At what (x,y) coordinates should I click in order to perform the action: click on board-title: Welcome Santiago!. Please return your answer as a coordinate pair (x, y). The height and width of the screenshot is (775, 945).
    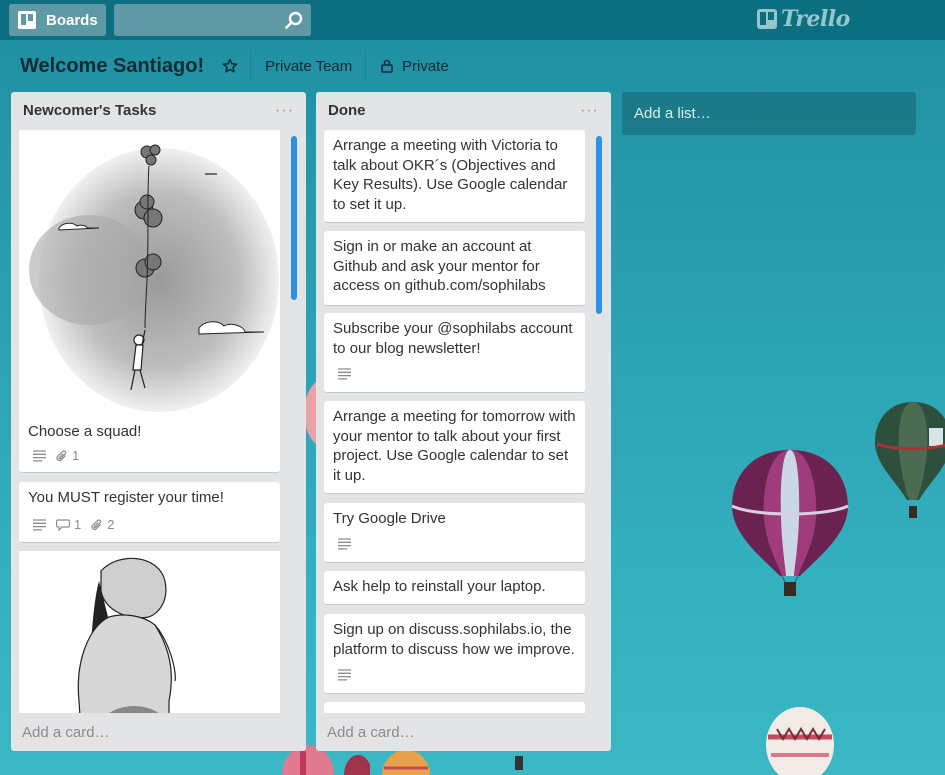
    Looking at the image, I should click on (112, 66).